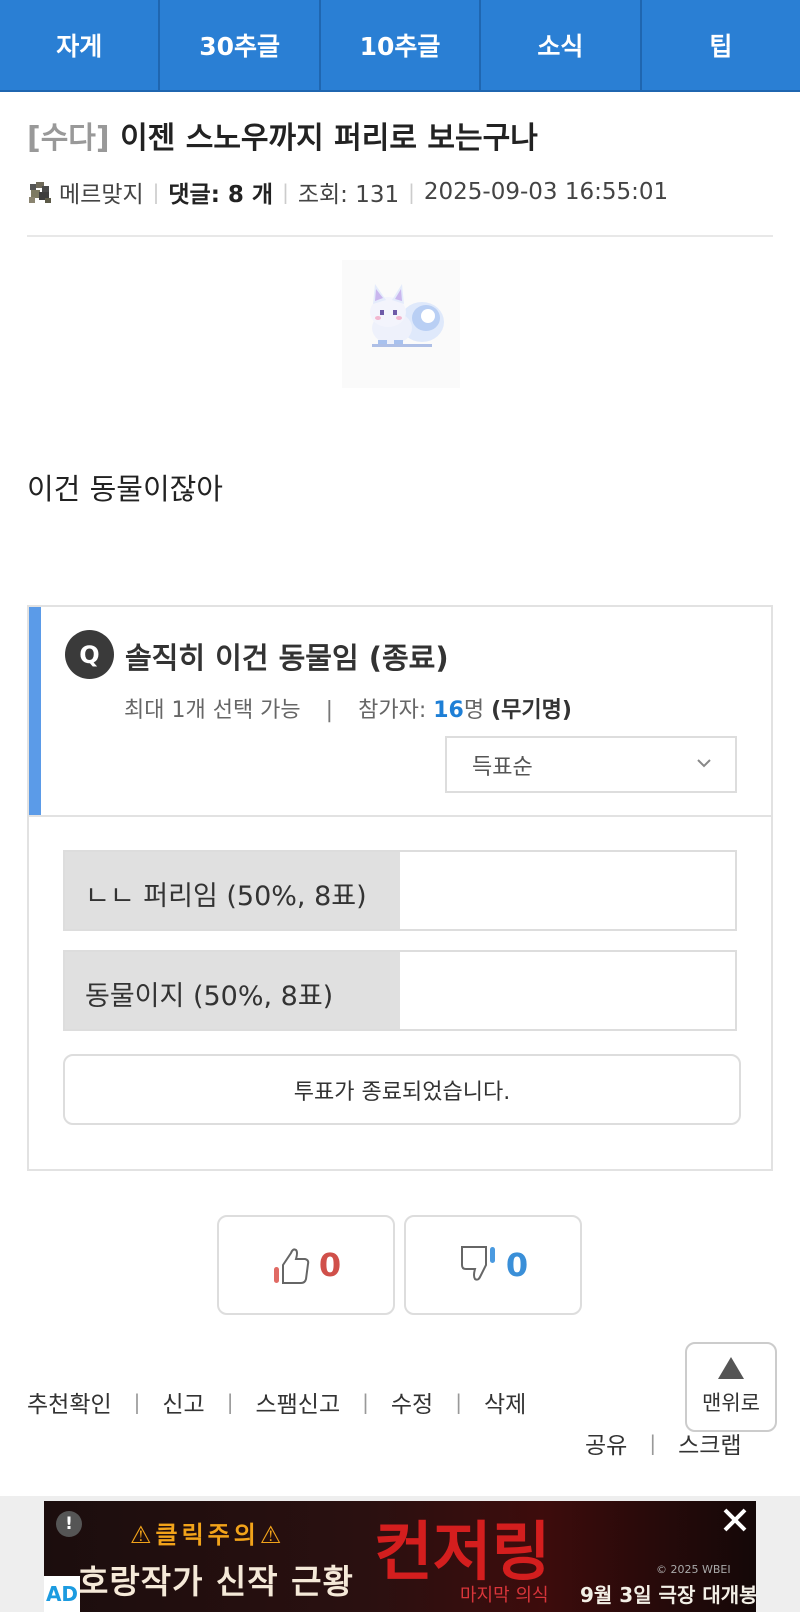  Describe the element at coordinates (400, 236) in the screenshot. I see `title-divider` at that location.